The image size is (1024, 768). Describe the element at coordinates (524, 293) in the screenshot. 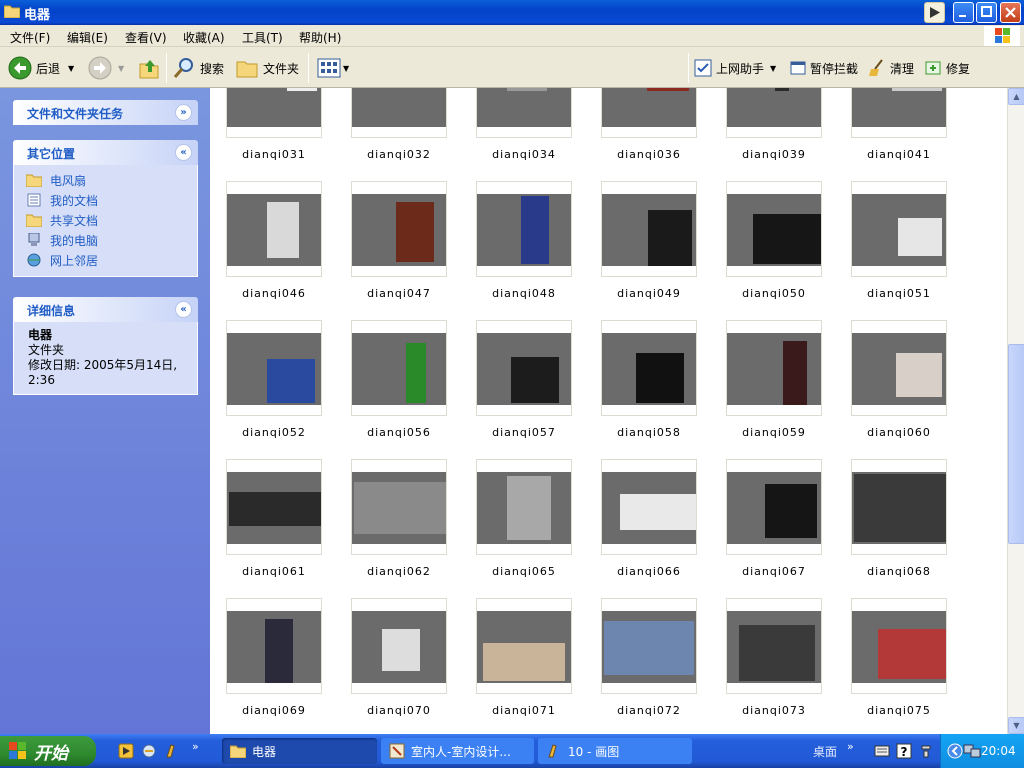

I see `file-name-label: dianqi048` at that location.